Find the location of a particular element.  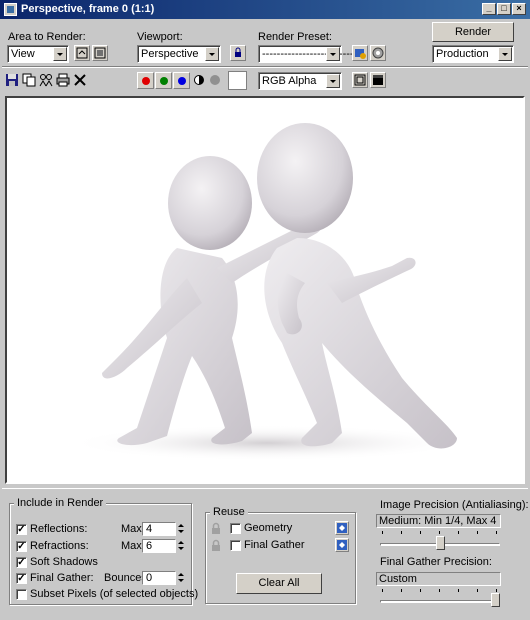

final-gather-precision-thumb is located at coordinates (495, 600).